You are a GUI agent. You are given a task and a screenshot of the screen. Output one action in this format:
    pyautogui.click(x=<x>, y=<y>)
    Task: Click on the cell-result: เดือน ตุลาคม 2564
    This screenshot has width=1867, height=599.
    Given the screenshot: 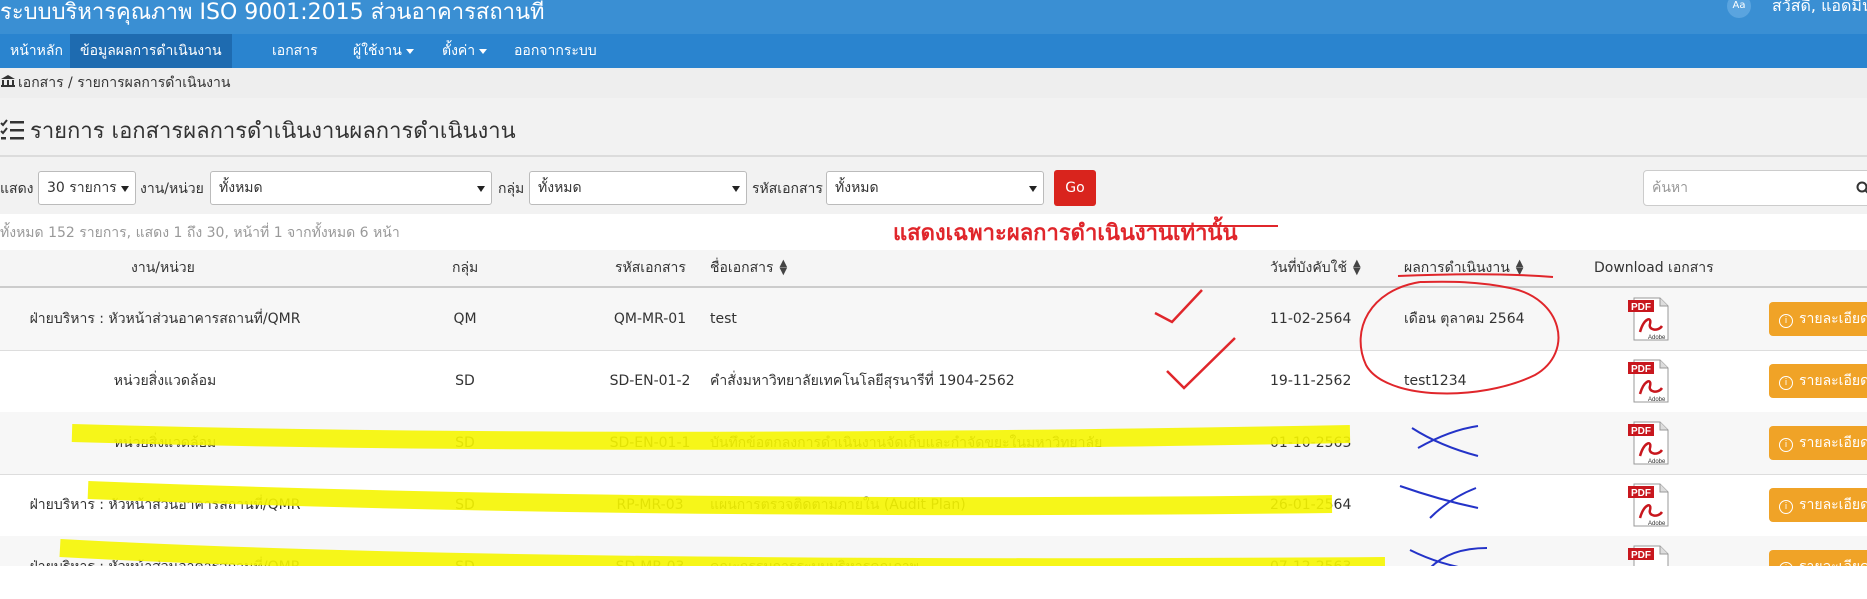 What is the action you would take?
    pyautogui.click(x=1464, y=319)
    